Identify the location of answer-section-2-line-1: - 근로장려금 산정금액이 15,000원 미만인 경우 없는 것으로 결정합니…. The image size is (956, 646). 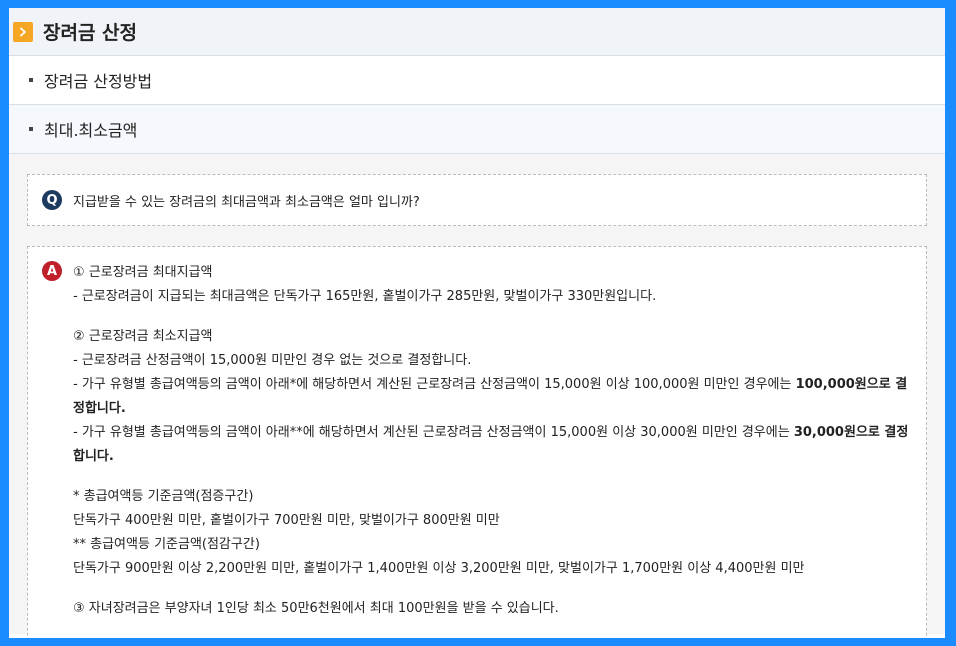
(272, 360).